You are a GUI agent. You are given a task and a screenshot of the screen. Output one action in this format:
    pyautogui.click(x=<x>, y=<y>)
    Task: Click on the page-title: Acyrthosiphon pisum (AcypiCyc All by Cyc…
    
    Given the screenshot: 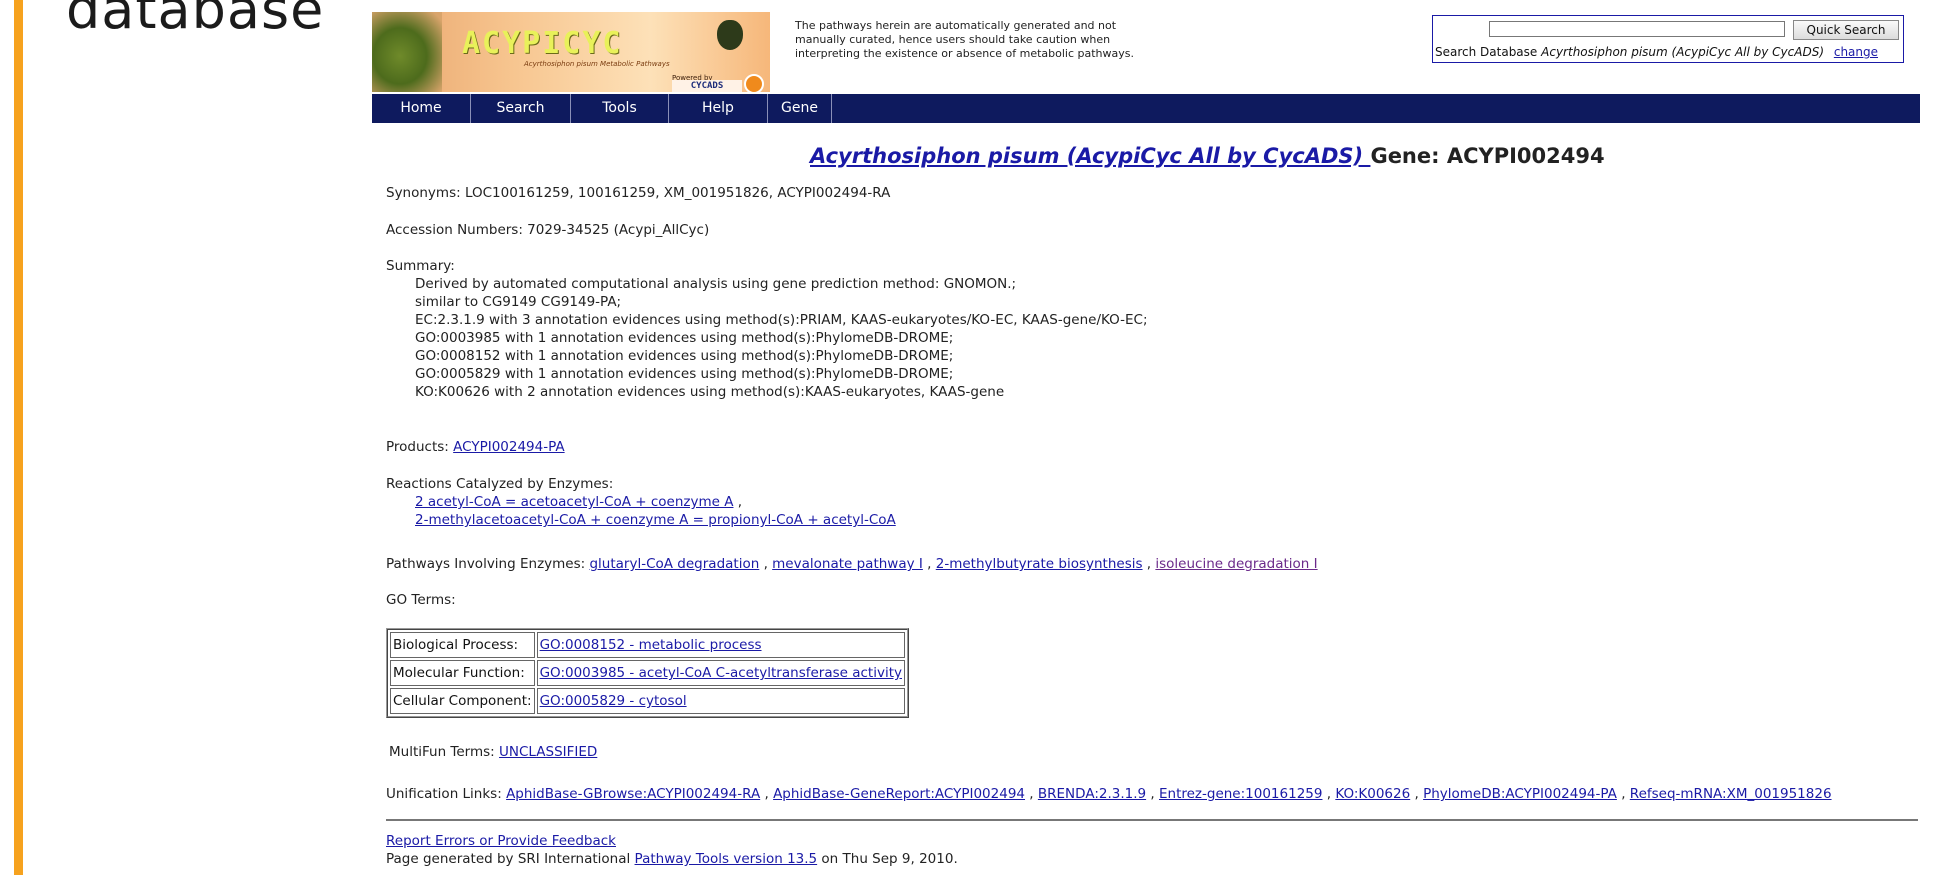 What is the action you would take?
    pyautogui.click(x=1207, y=156)
    